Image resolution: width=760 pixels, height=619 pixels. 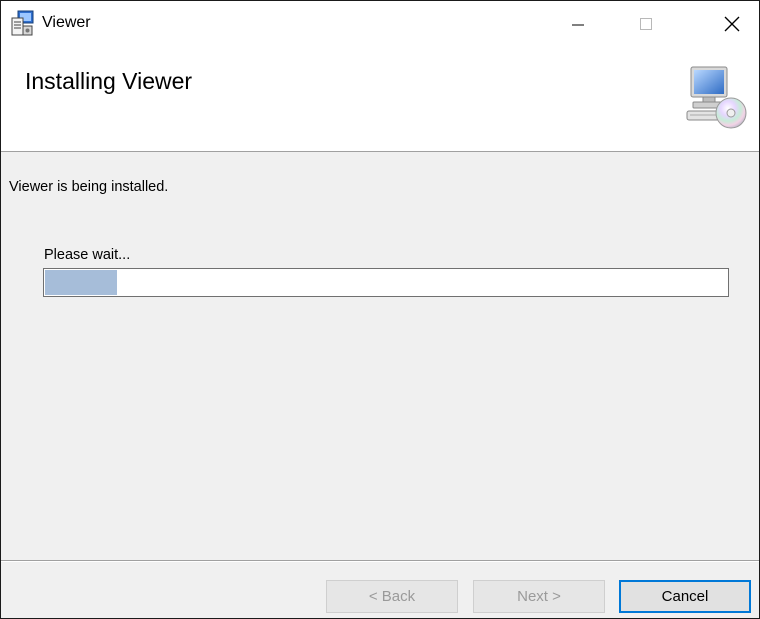 I want to click on installer-icon, so click(x=22, y=23).